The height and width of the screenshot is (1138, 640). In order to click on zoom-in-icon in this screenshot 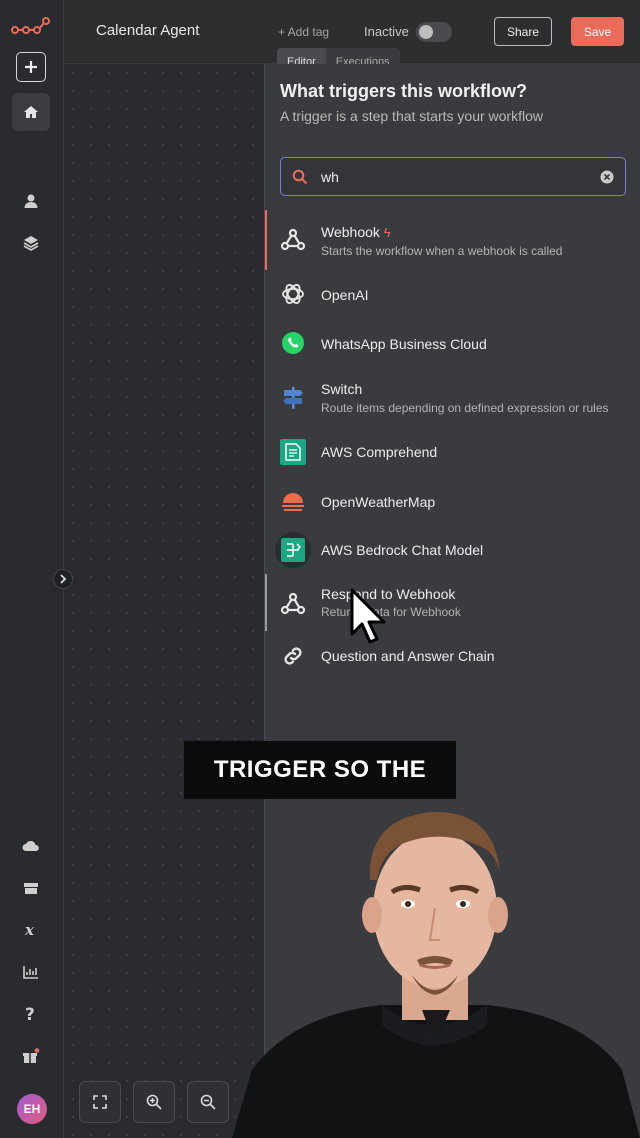, I will do `click(154, 1102)`.